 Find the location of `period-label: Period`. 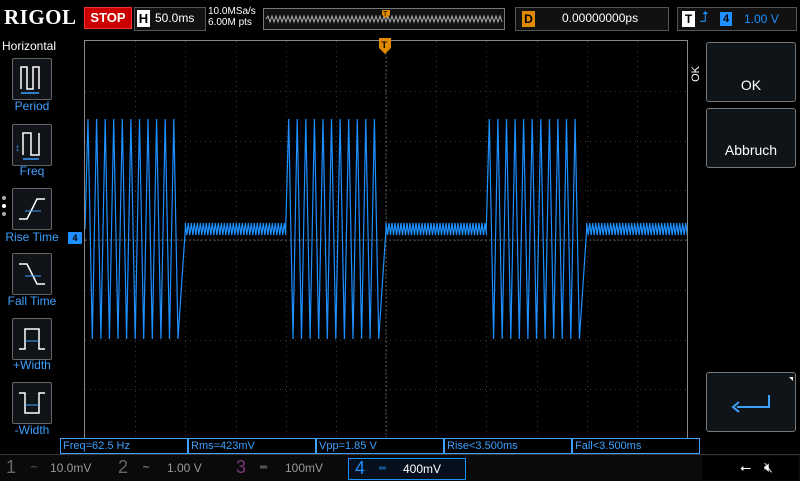

period-label: Period is located at coordinates (32, 106).